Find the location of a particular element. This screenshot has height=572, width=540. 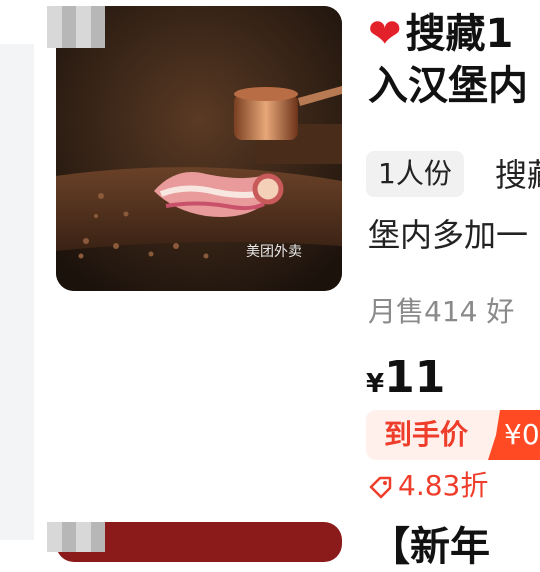

price: ¥11 is located at coordinates (405, 377).